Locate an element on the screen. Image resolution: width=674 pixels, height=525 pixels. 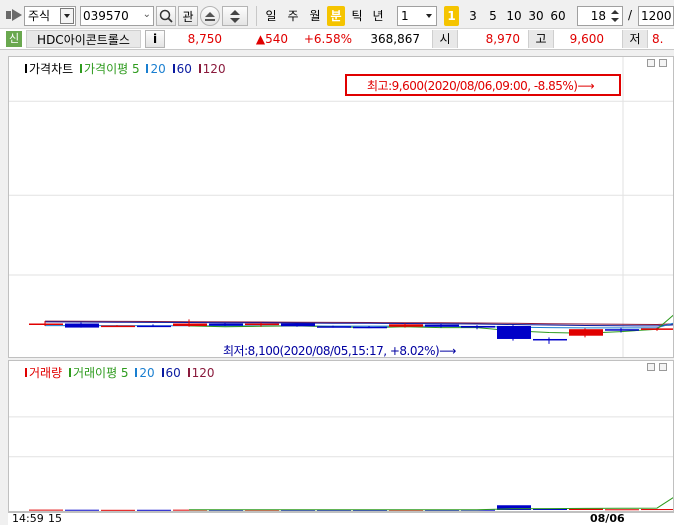
open-label: 시 is located at coordinates (445, 39).